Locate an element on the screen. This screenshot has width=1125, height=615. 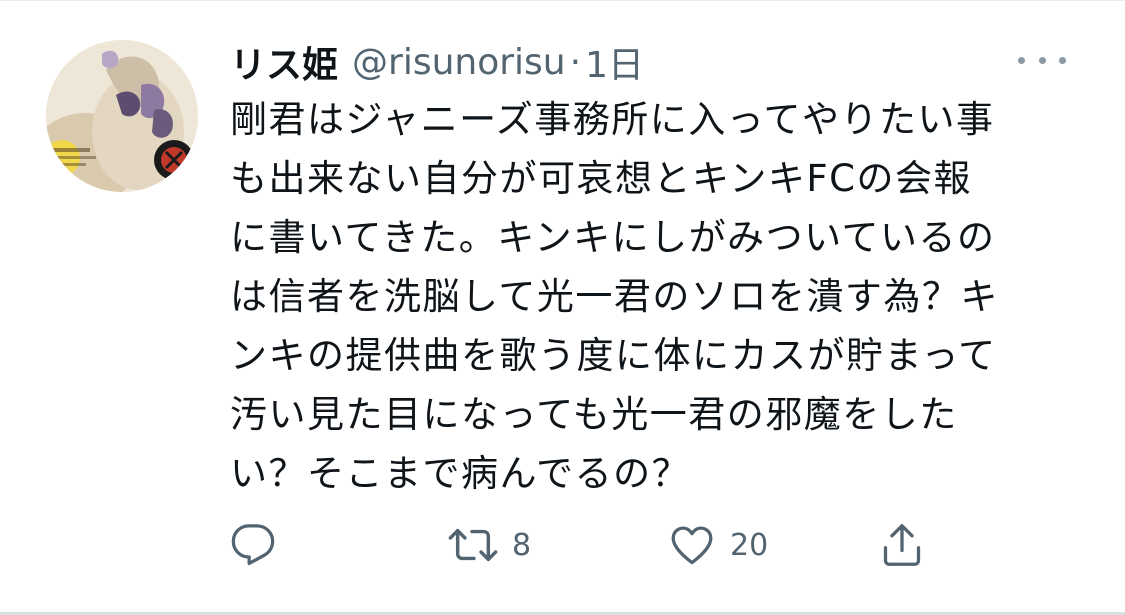
more-options-button is located at coordinates (1042, 60).